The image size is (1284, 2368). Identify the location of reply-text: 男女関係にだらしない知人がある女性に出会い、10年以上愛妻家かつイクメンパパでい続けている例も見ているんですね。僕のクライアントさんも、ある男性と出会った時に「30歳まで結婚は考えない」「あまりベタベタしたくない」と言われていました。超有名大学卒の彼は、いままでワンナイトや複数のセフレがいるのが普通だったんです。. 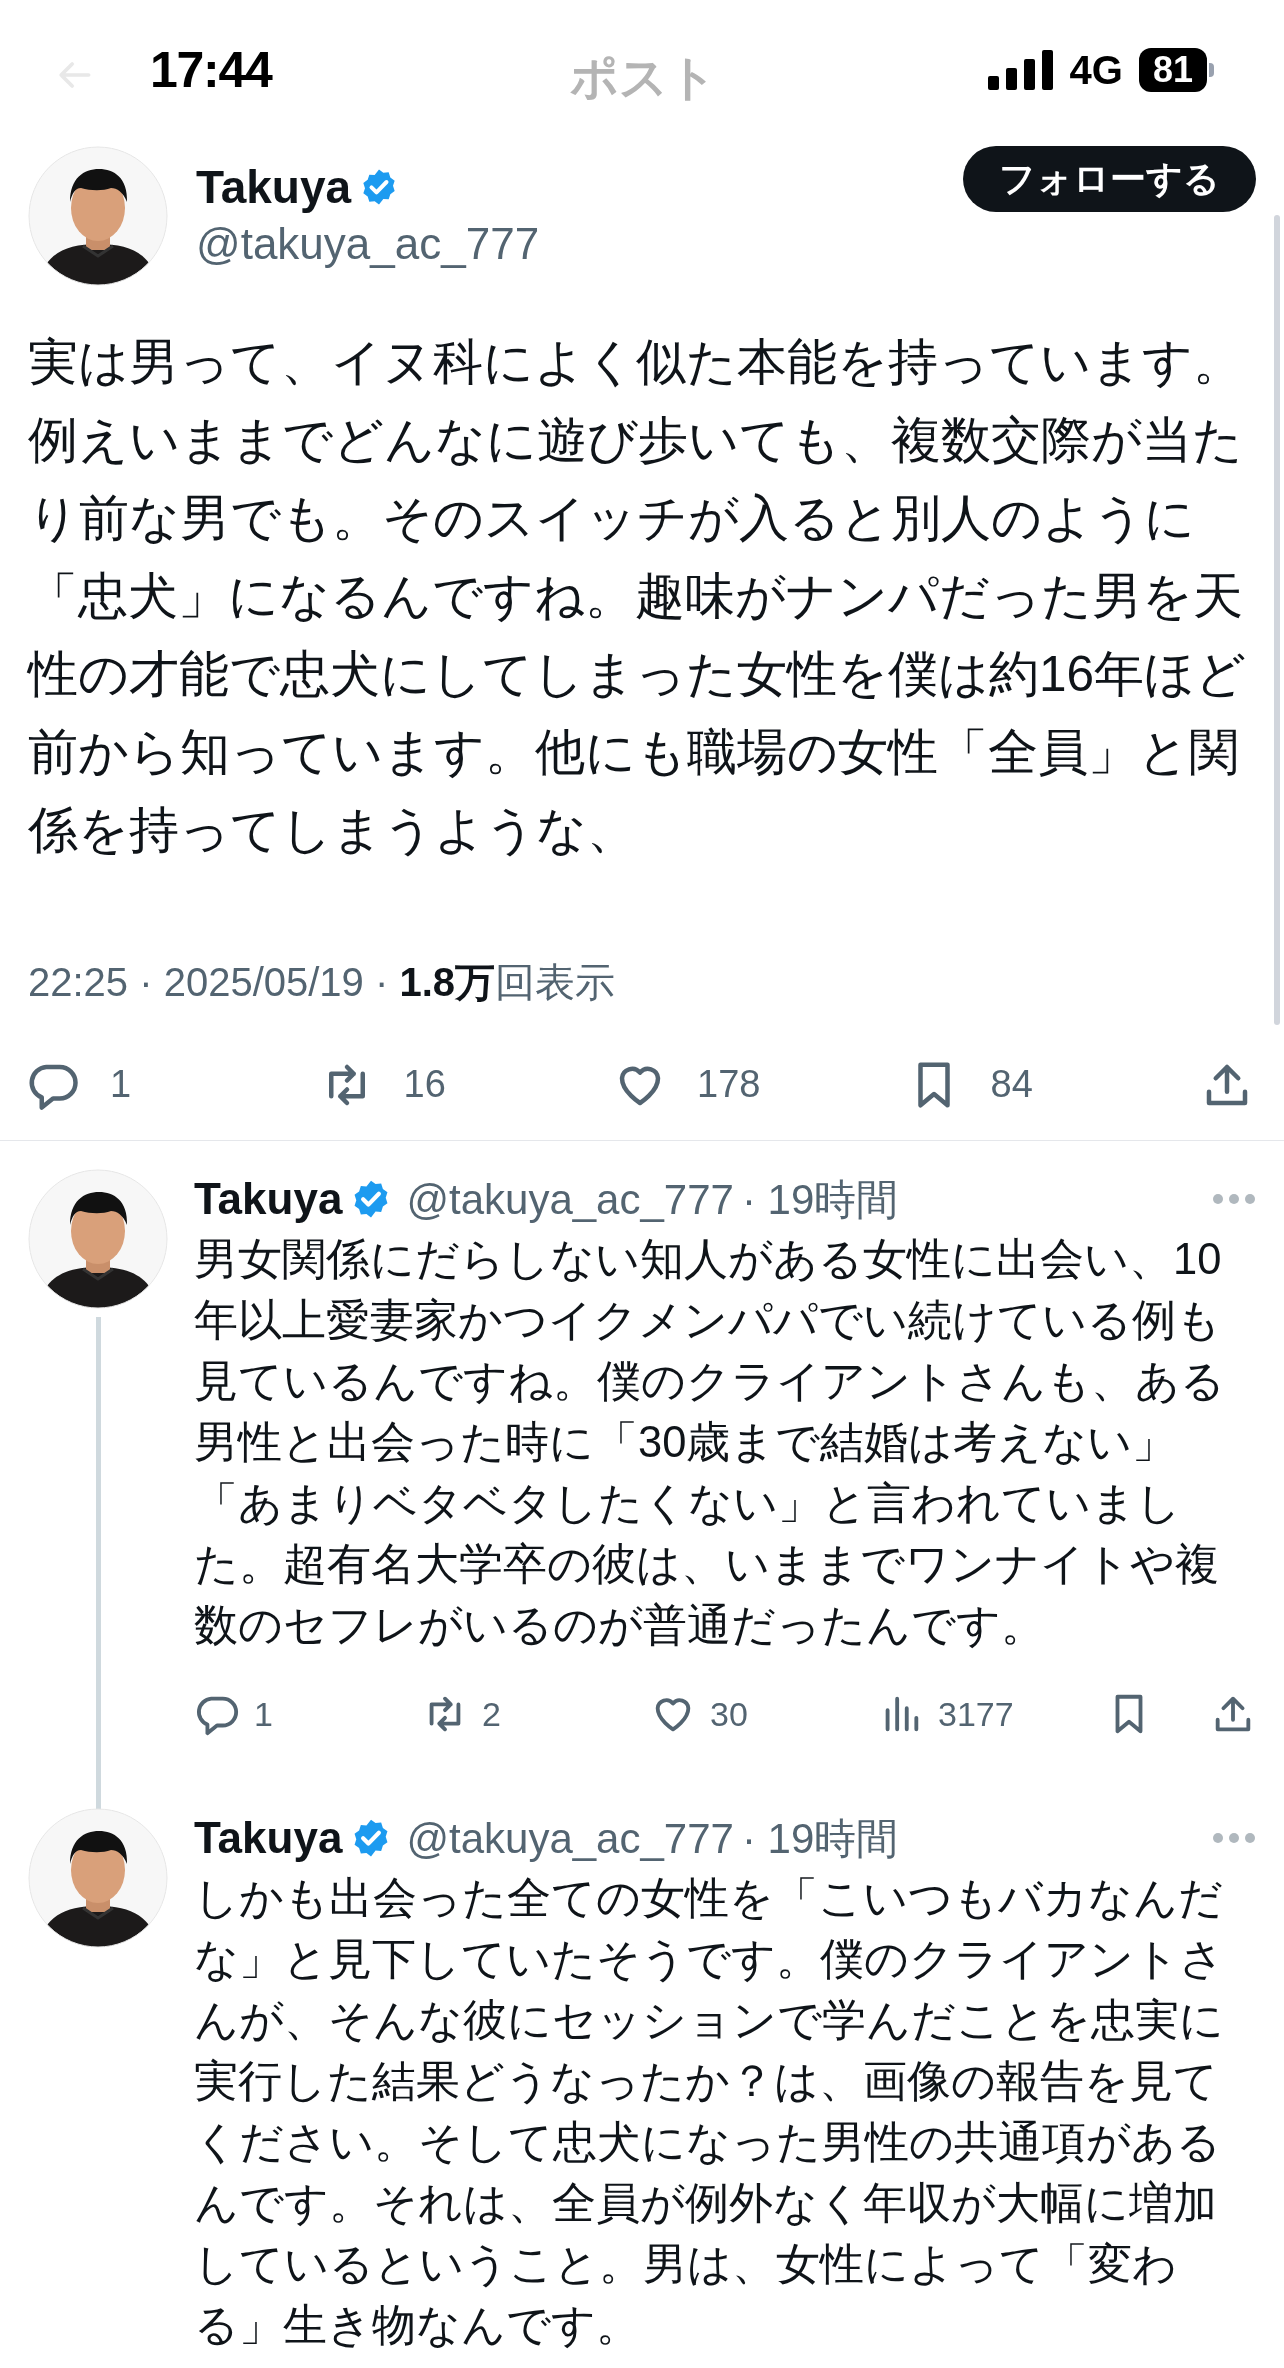
(710, 1442).